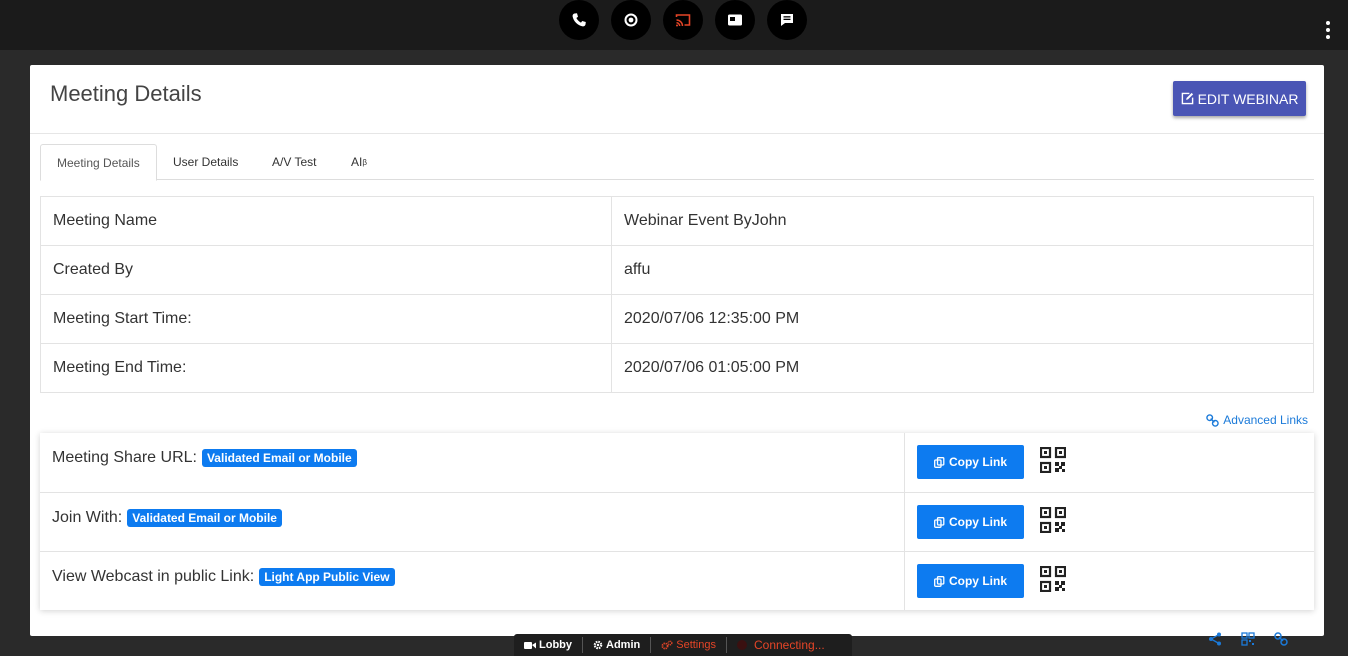 The image size is (1348, 656). I want to click on advanced-links-link: Advanced Links, so click(1257, 420).